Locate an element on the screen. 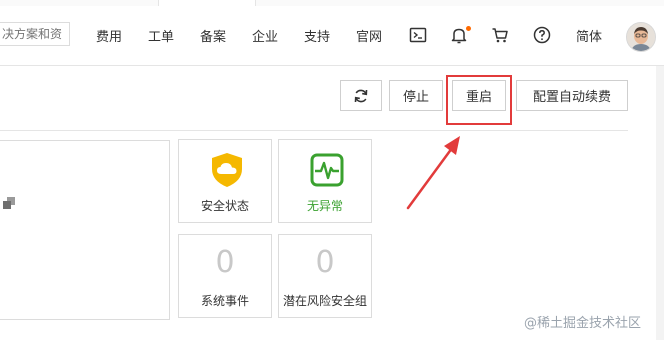 The image size is (664, 340). tile-risk-security-groups: 0 潜在风险安全组 is located at coordinates (325, 276).